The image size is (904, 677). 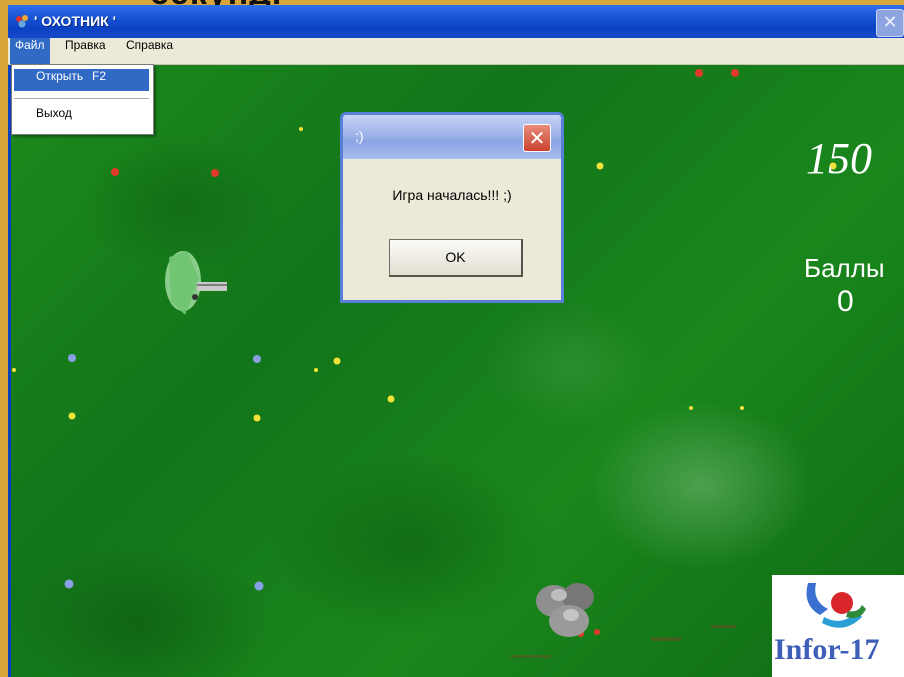 What do you see at coordinates (22, 21) in the screenshot?
I see `hunter-app-icon` at bounding box center [22, 21].